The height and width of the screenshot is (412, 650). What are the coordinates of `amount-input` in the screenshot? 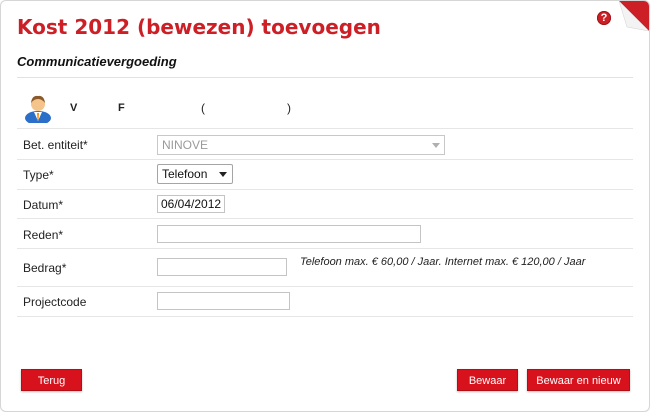 It's located at (222, 267).